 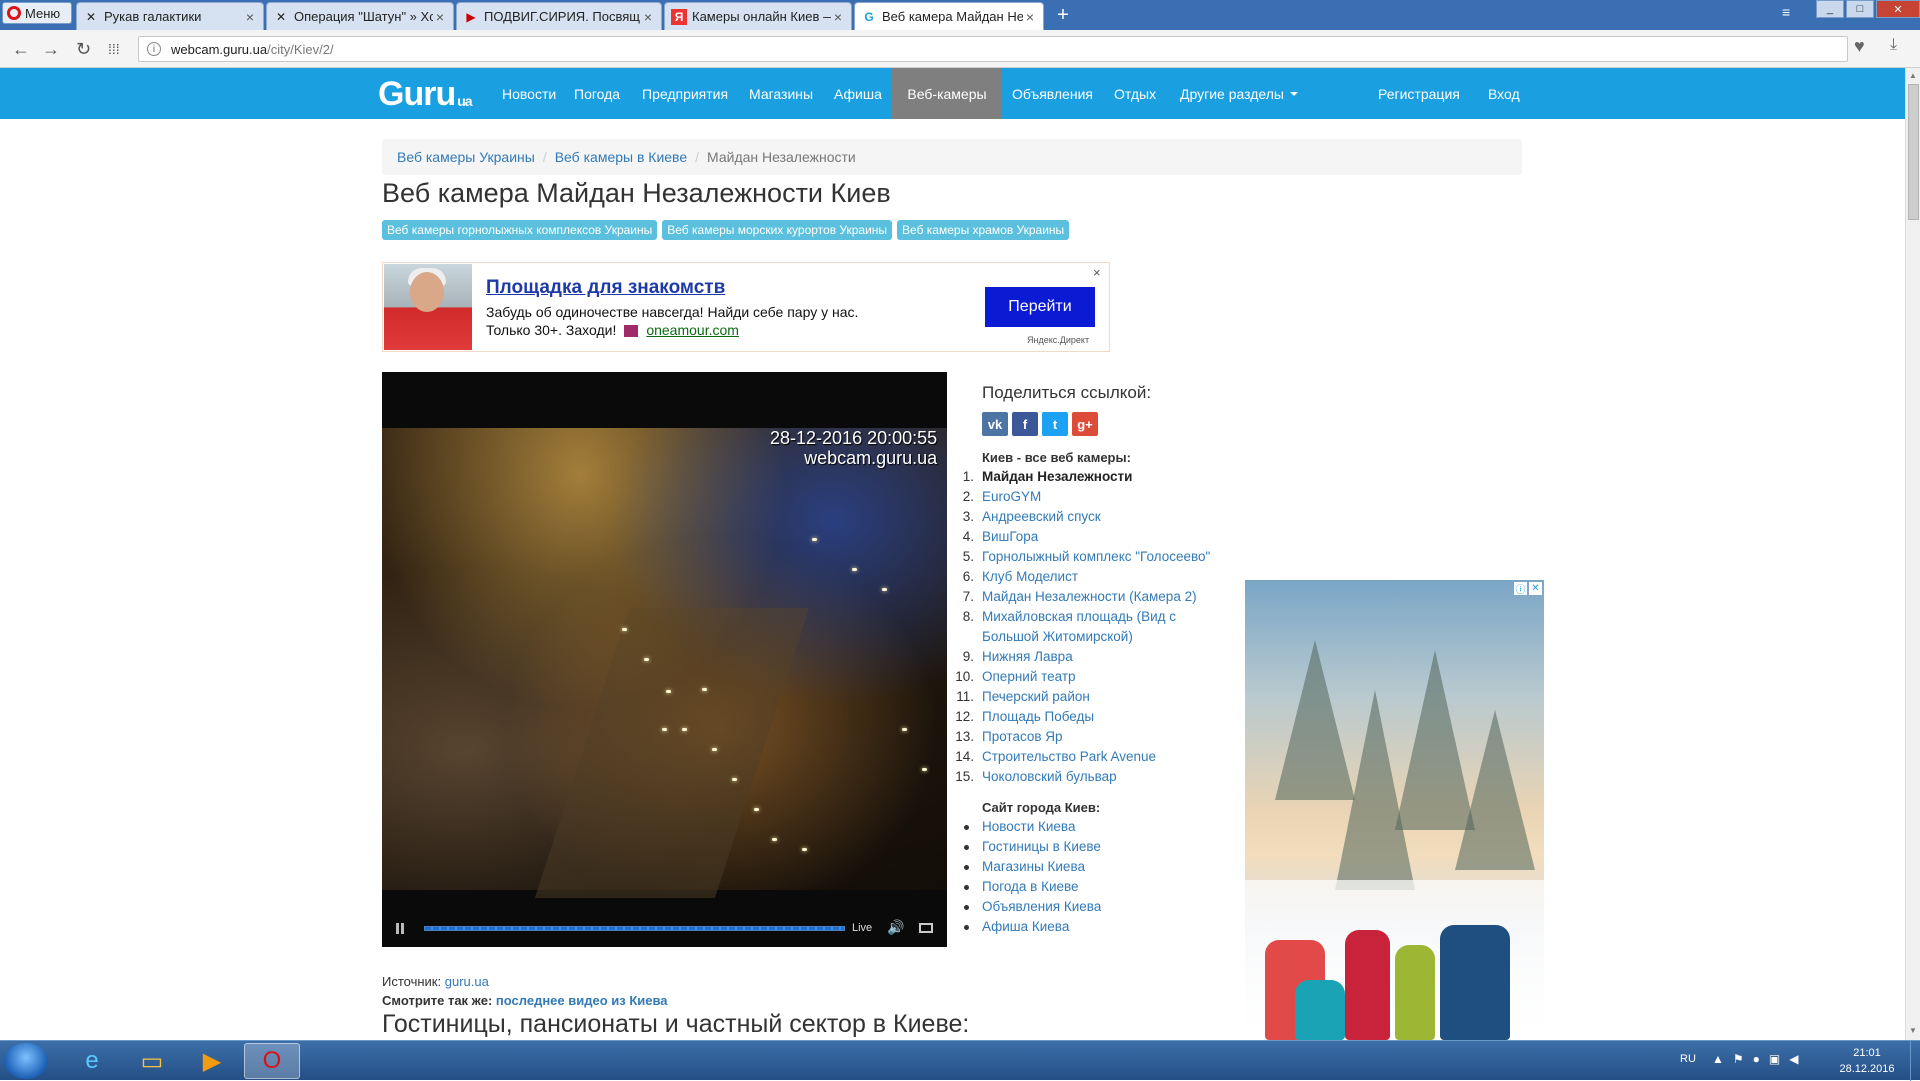 What do you see at coordinates (1913, 75) in the screenshot?
I see `scroll-up-icon: ▲` at bounding box center [1913, 75].